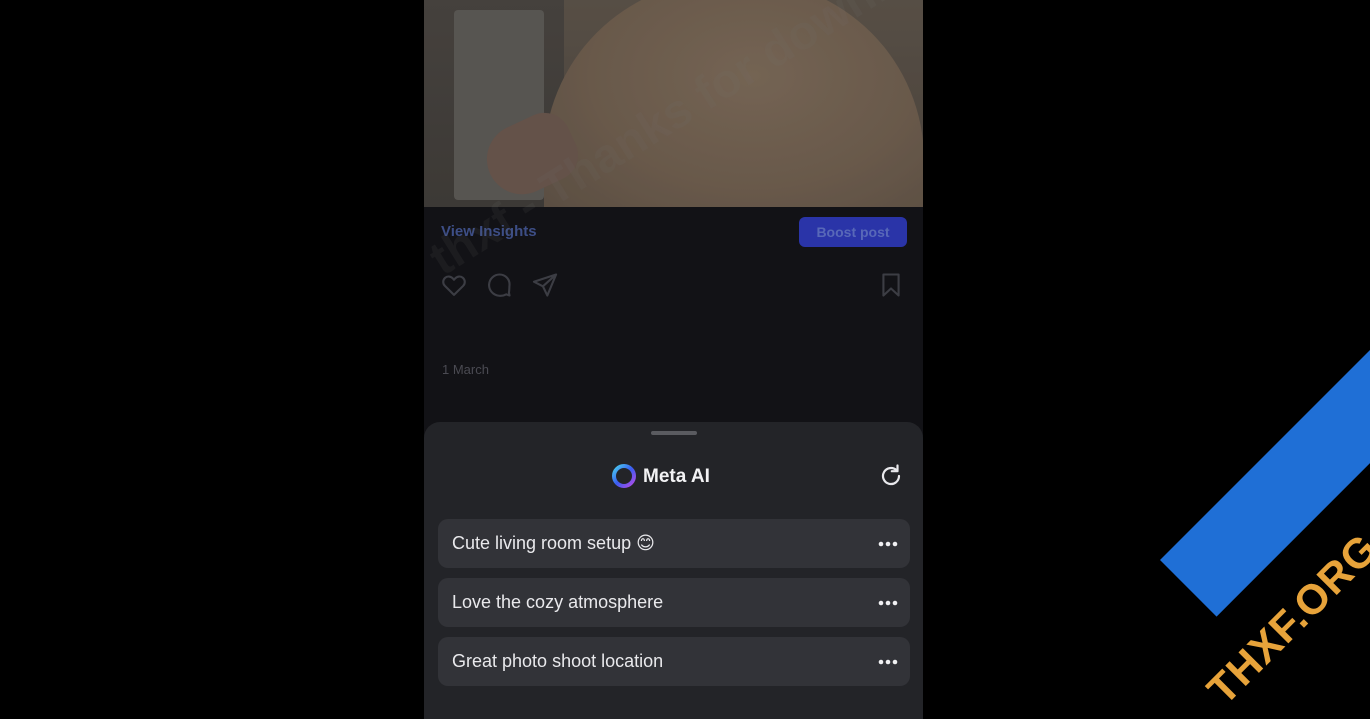 This screenshot has height=719, width=1370. What do you see at coordinates (489, 231) in the screenshot?
I see `view-insights-link: View Insights` at bounding box center [489, 231].